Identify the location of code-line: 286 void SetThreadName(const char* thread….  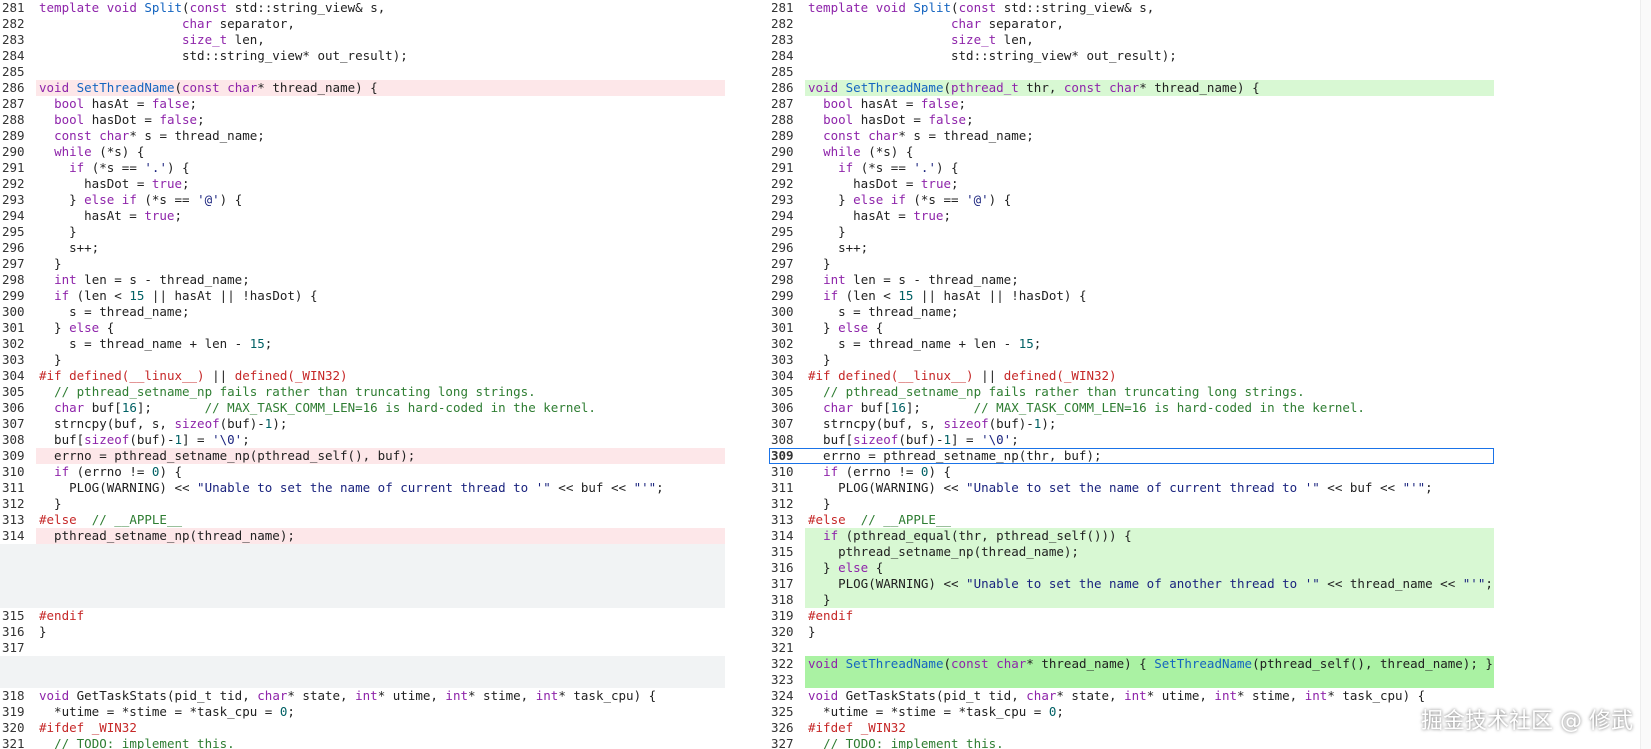
(362, 88).